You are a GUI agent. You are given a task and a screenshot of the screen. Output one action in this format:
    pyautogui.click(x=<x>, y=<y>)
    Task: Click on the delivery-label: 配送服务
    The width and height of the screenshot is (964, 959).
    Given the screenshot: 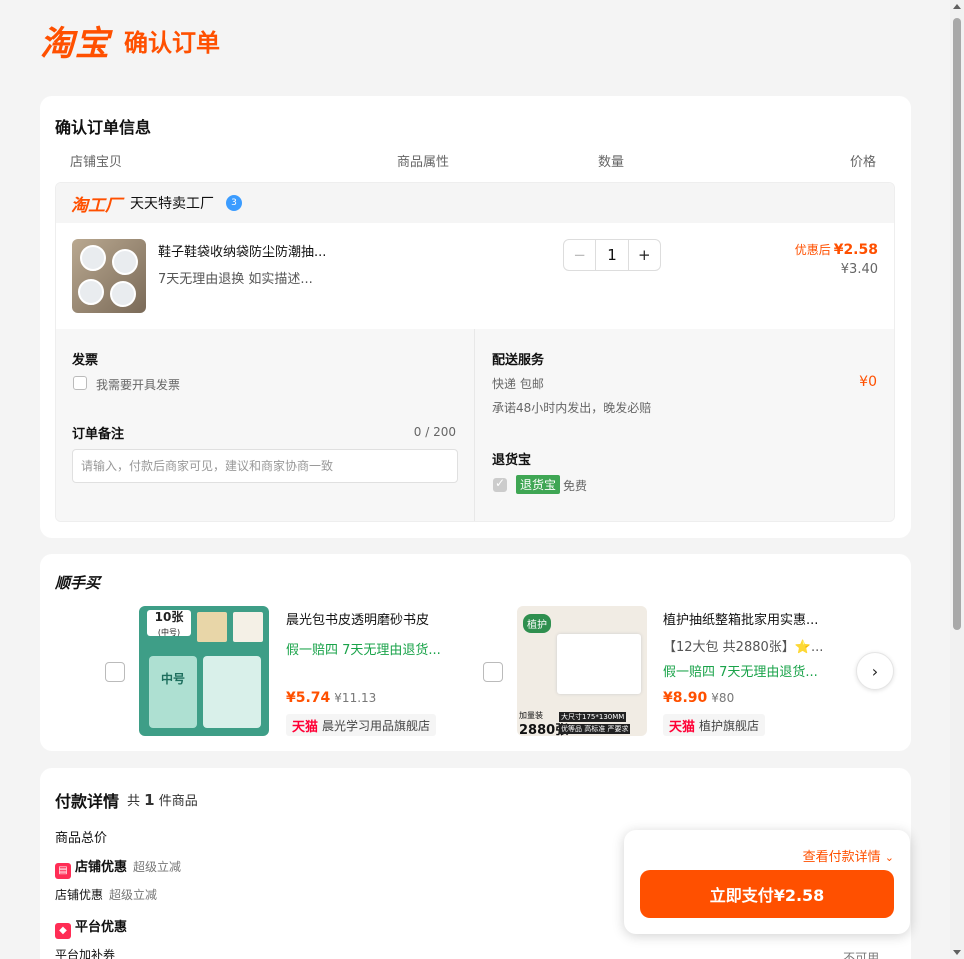 What is the action you would take?
    pyautogui.click(x=518, y=360)
    